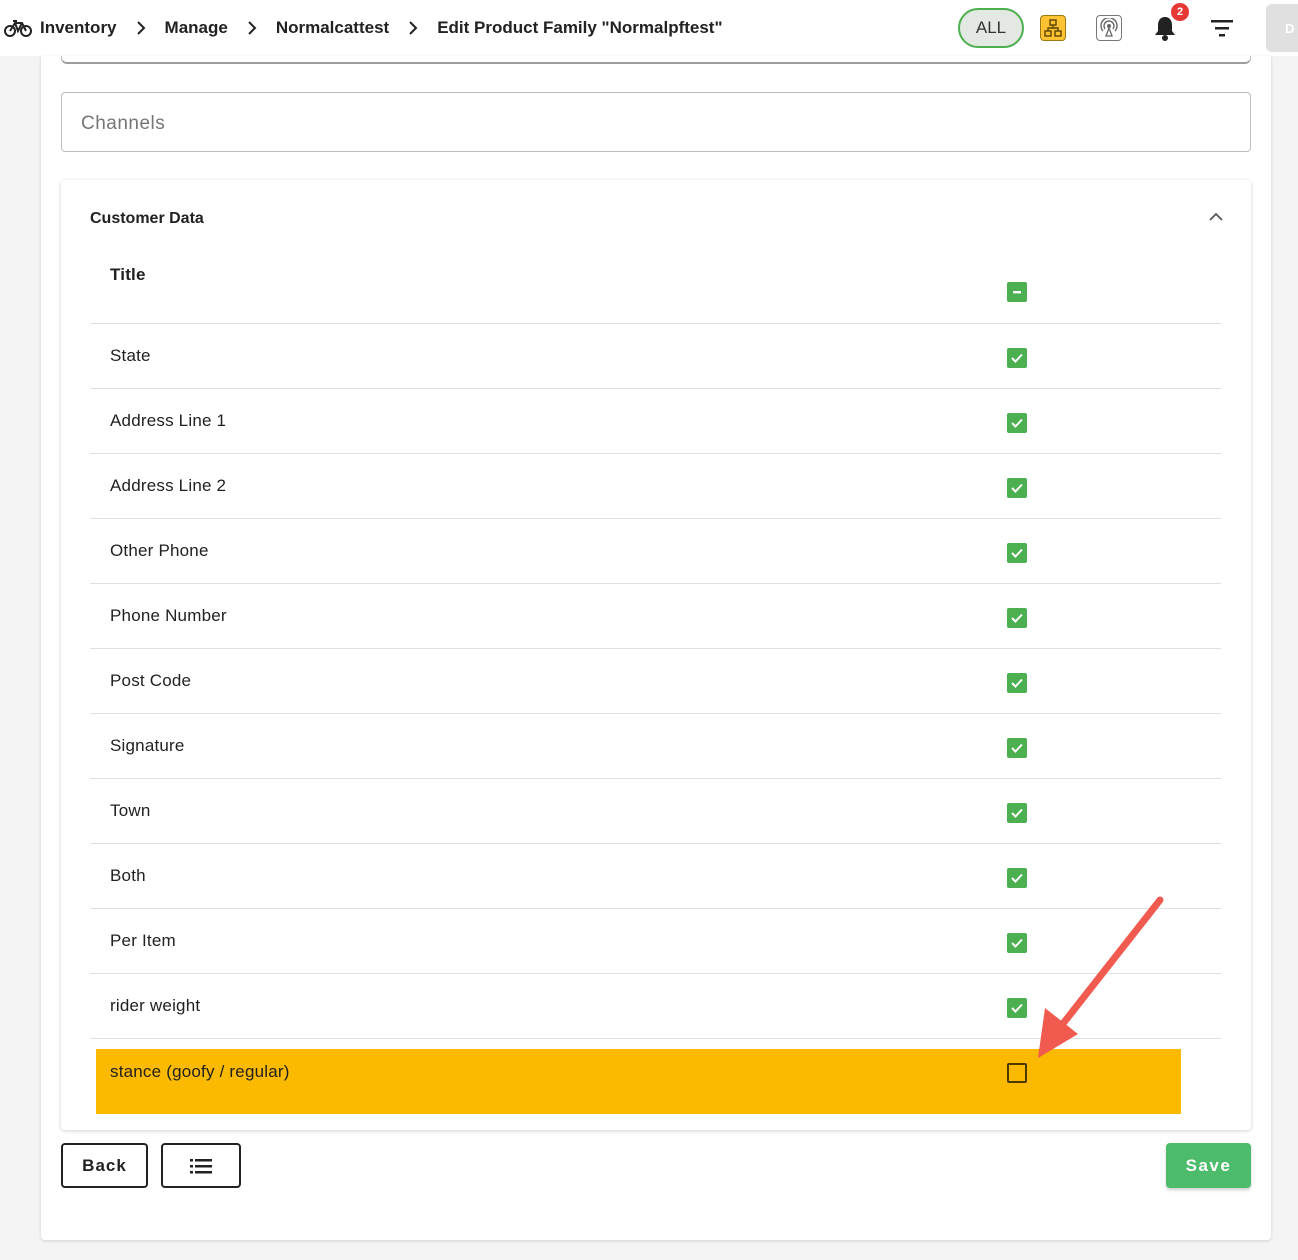  Describe the element at coordinates (1282, 28) in the screenshot. I see `user-avatar: D` at that location.